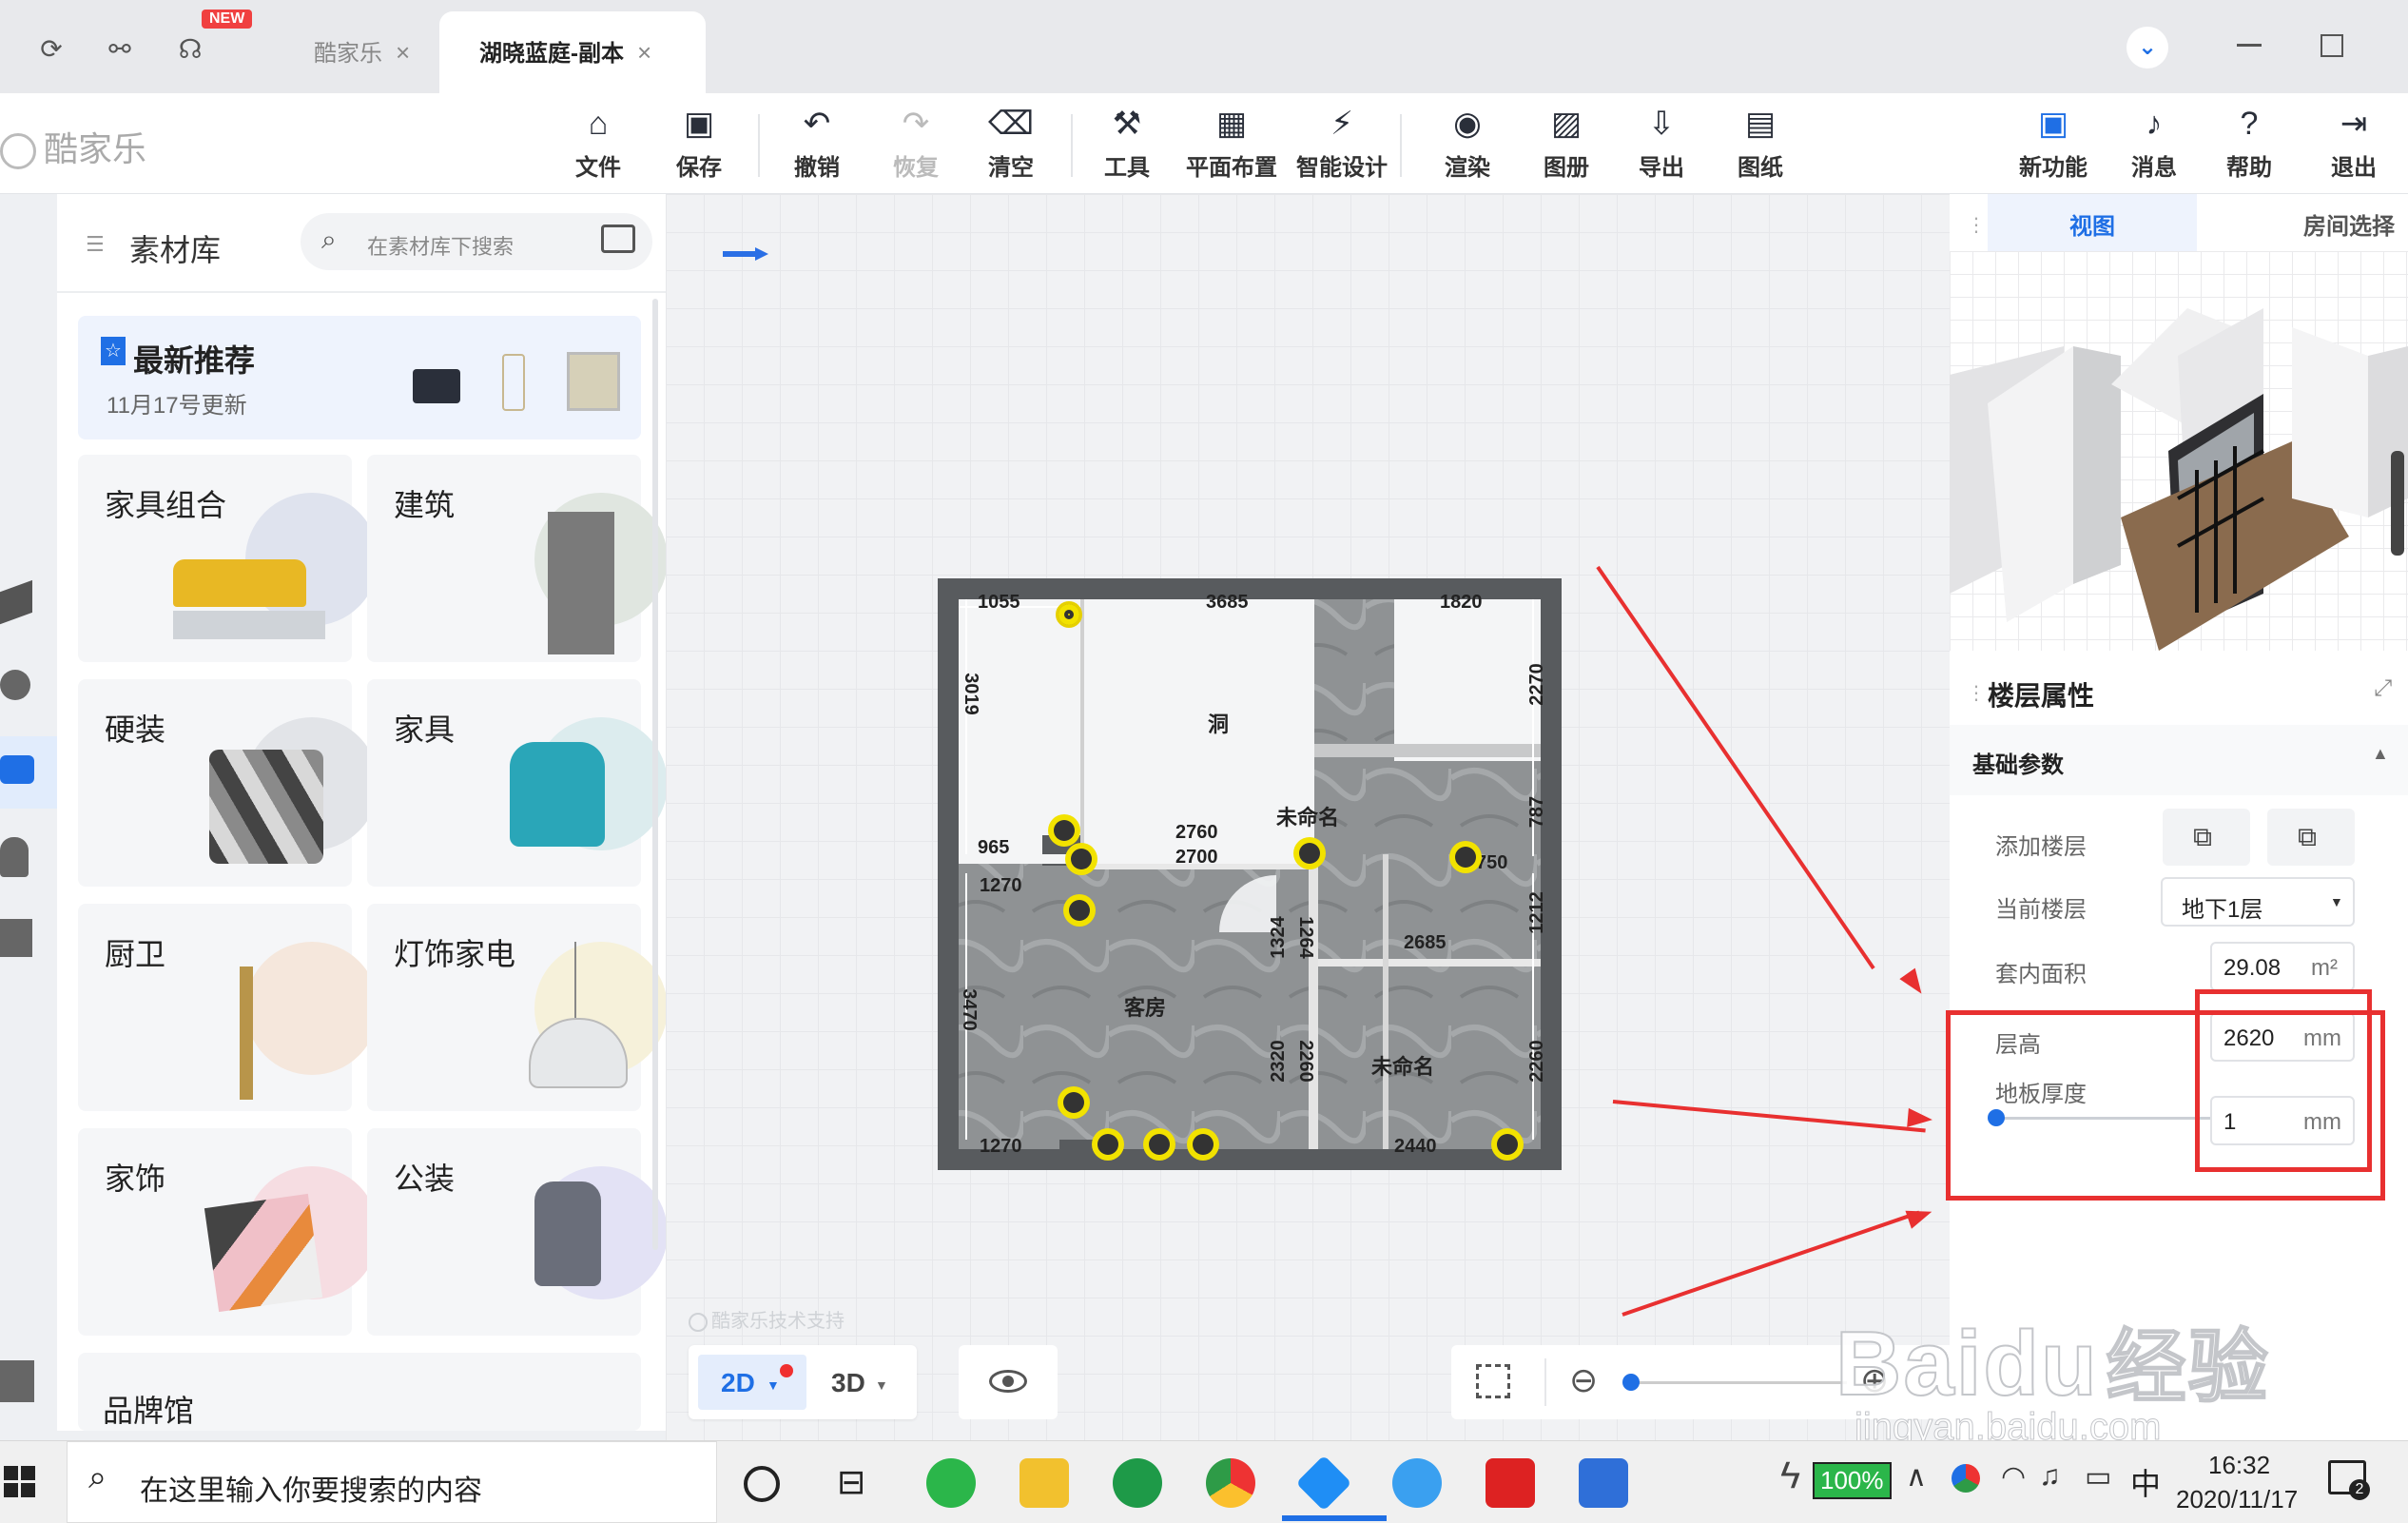 Image resolution: width=2408 pixels, height=1523 pixels. Describe the element at coordinates (1493, 1381) in the screenshot. I see `fit-view-icon` at that location.